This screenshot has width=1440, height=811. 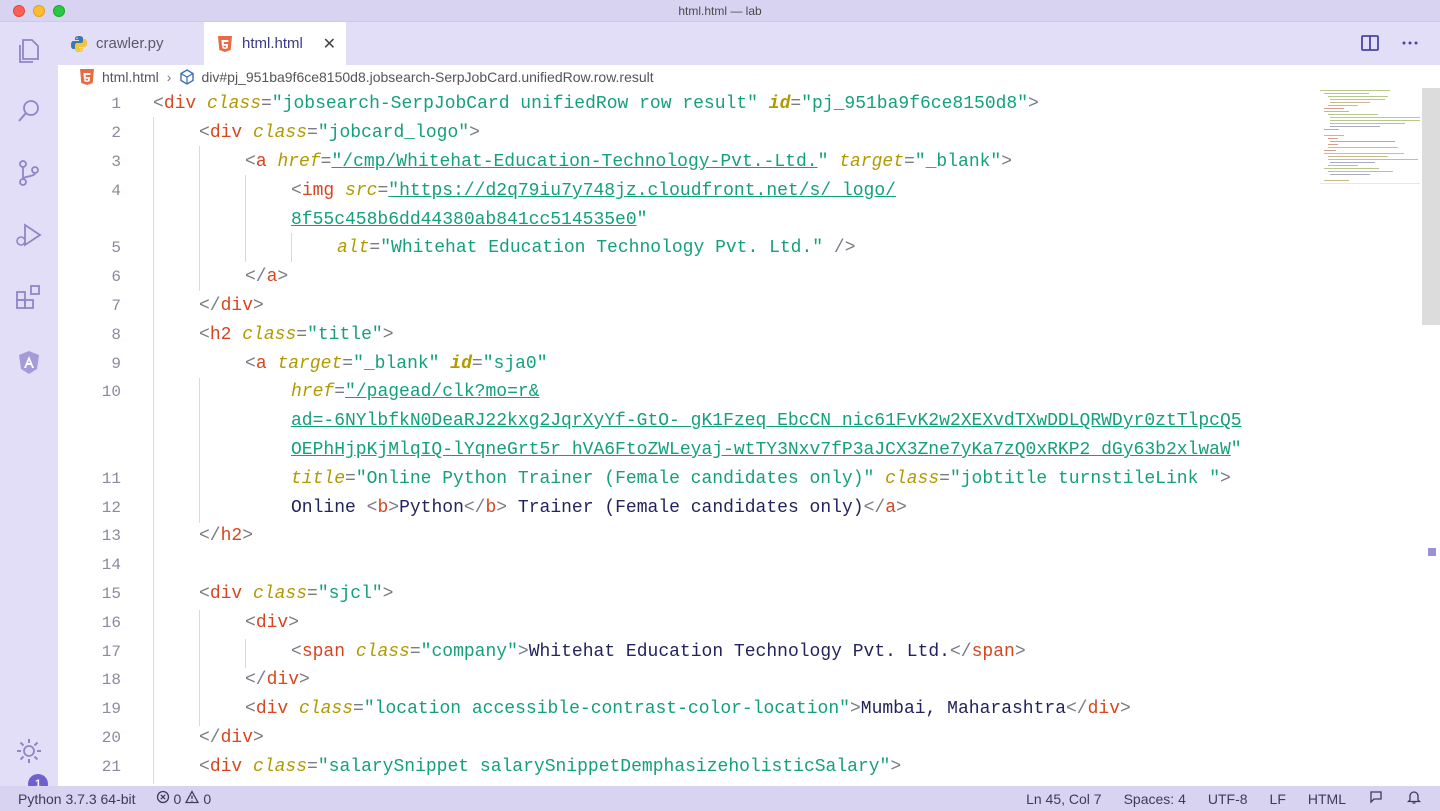 What do you see at coordinates (231, 306) in the screenshot?
I see `code-line-7: </div>` at bounding box center [231, 306].